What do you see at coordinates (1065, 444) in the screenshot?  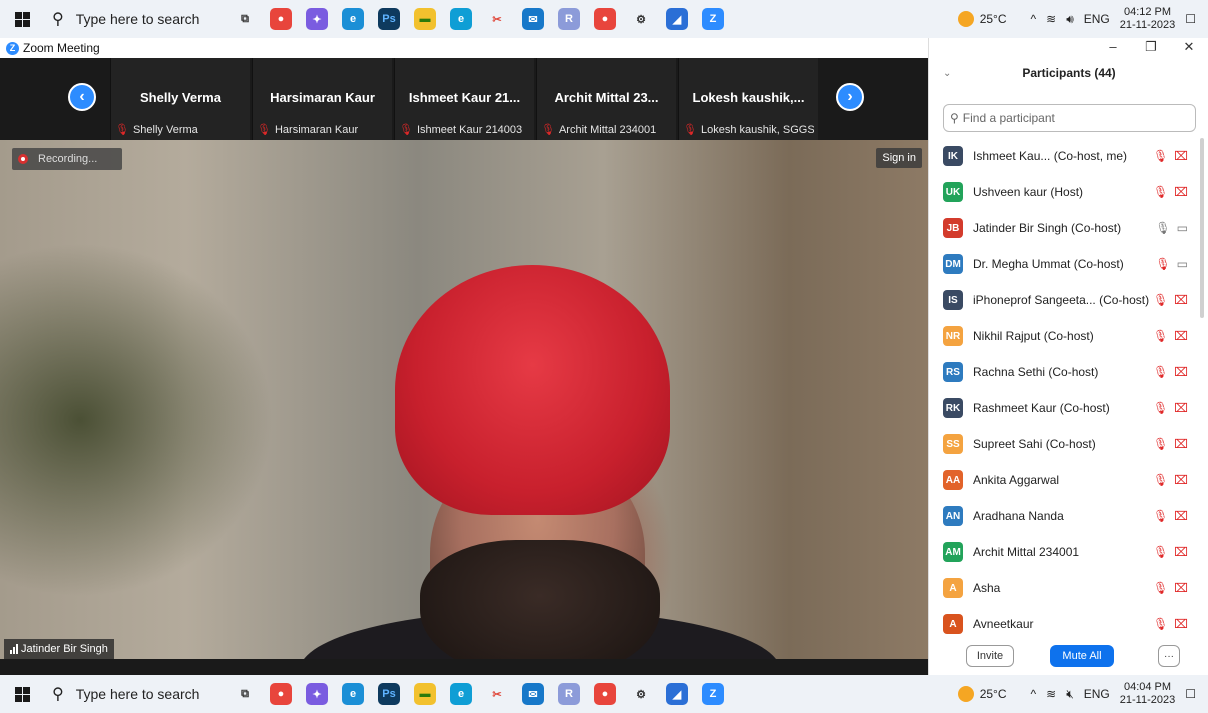 I see `participant-row: SS Supreet Sahi (Co-host) 🎙︎ ⌧` at bounding box center [1065, 444].